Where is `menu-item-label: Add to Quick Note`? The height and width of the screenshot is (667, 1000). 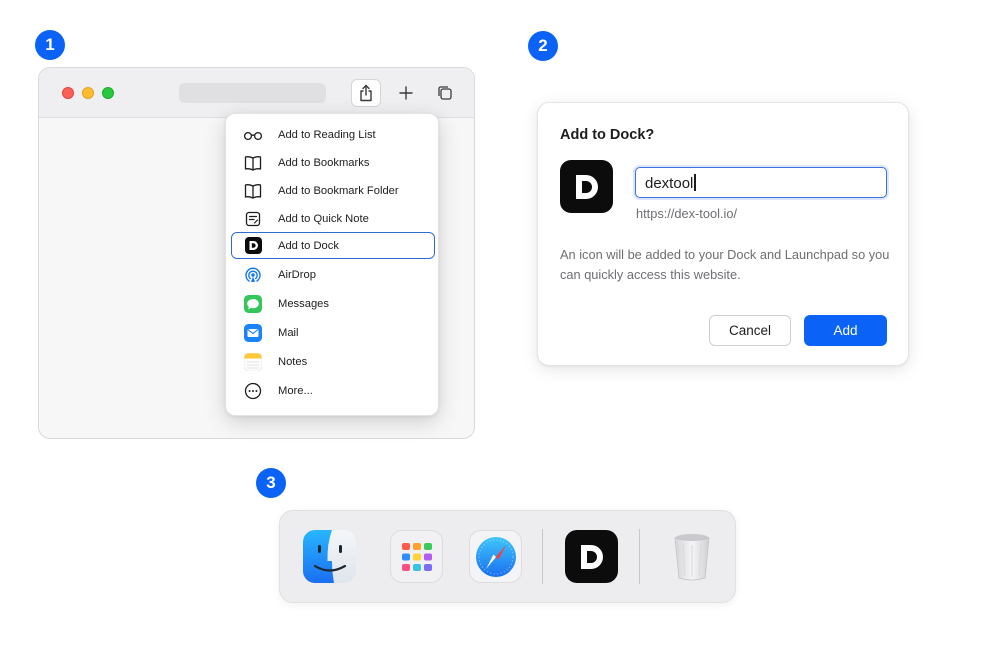
menu-item-label: Add to Quick Note is located at coordinates (323, 218).